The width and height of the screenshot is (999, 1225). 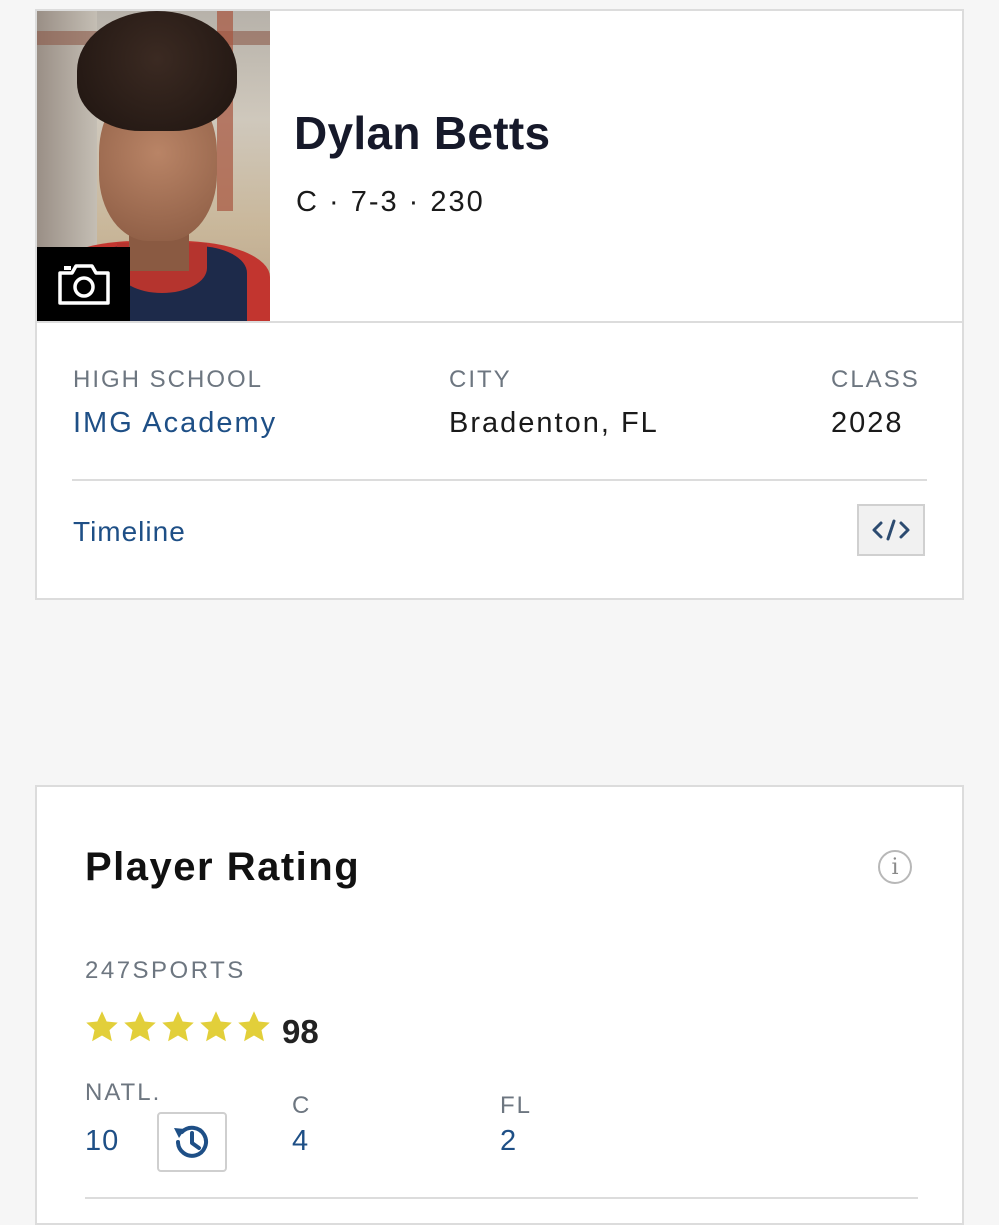 I want to click on info-icon: i, so click(x=895, y=867).